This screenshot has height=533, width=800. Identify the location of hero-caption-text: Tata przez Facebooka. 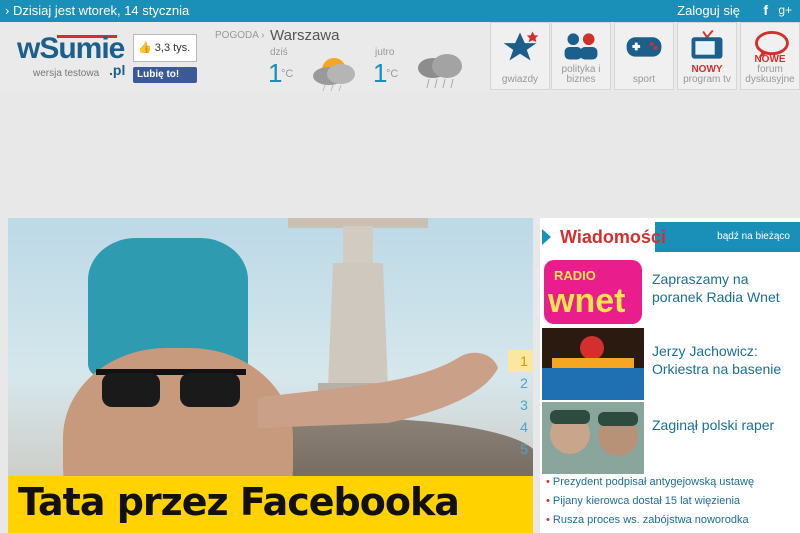
(239, 502).